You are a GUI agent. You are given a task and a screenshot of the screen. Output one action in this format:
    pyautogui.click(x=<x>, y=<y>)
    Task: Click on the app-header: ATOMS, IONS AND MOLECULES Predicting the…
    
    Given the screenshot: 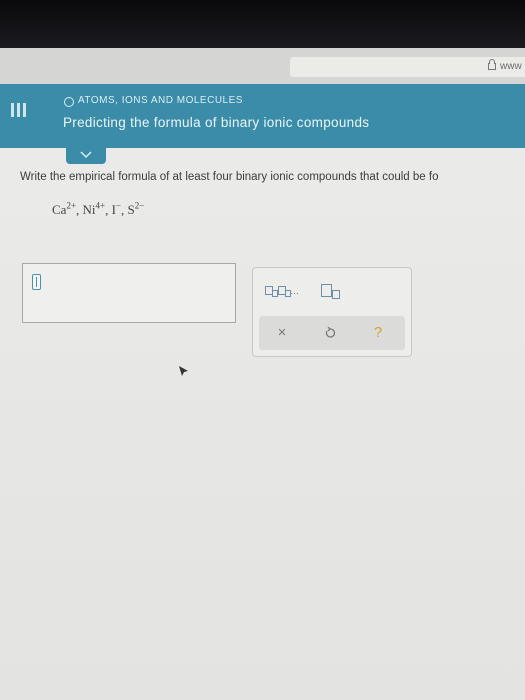 What is the action you would take?
    pyautogui.click(x=262, y=116)
    